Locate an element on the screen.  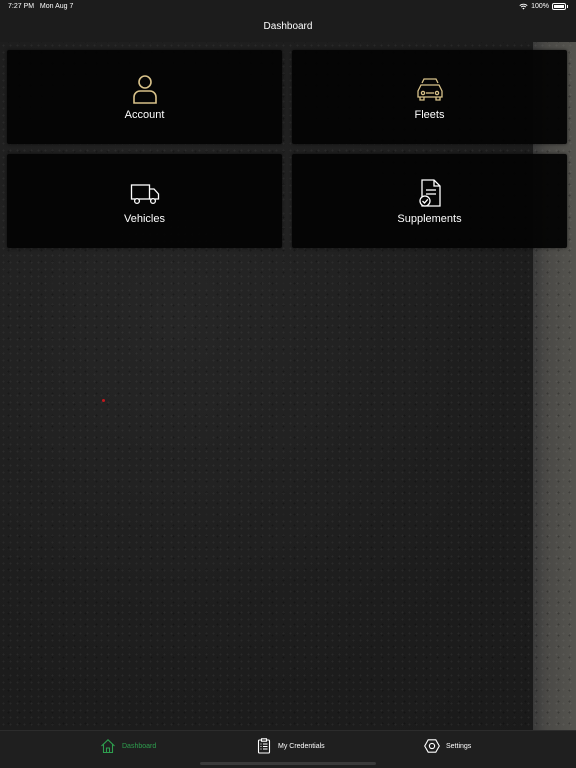
cars-icon is located at coordinates (429, 89).